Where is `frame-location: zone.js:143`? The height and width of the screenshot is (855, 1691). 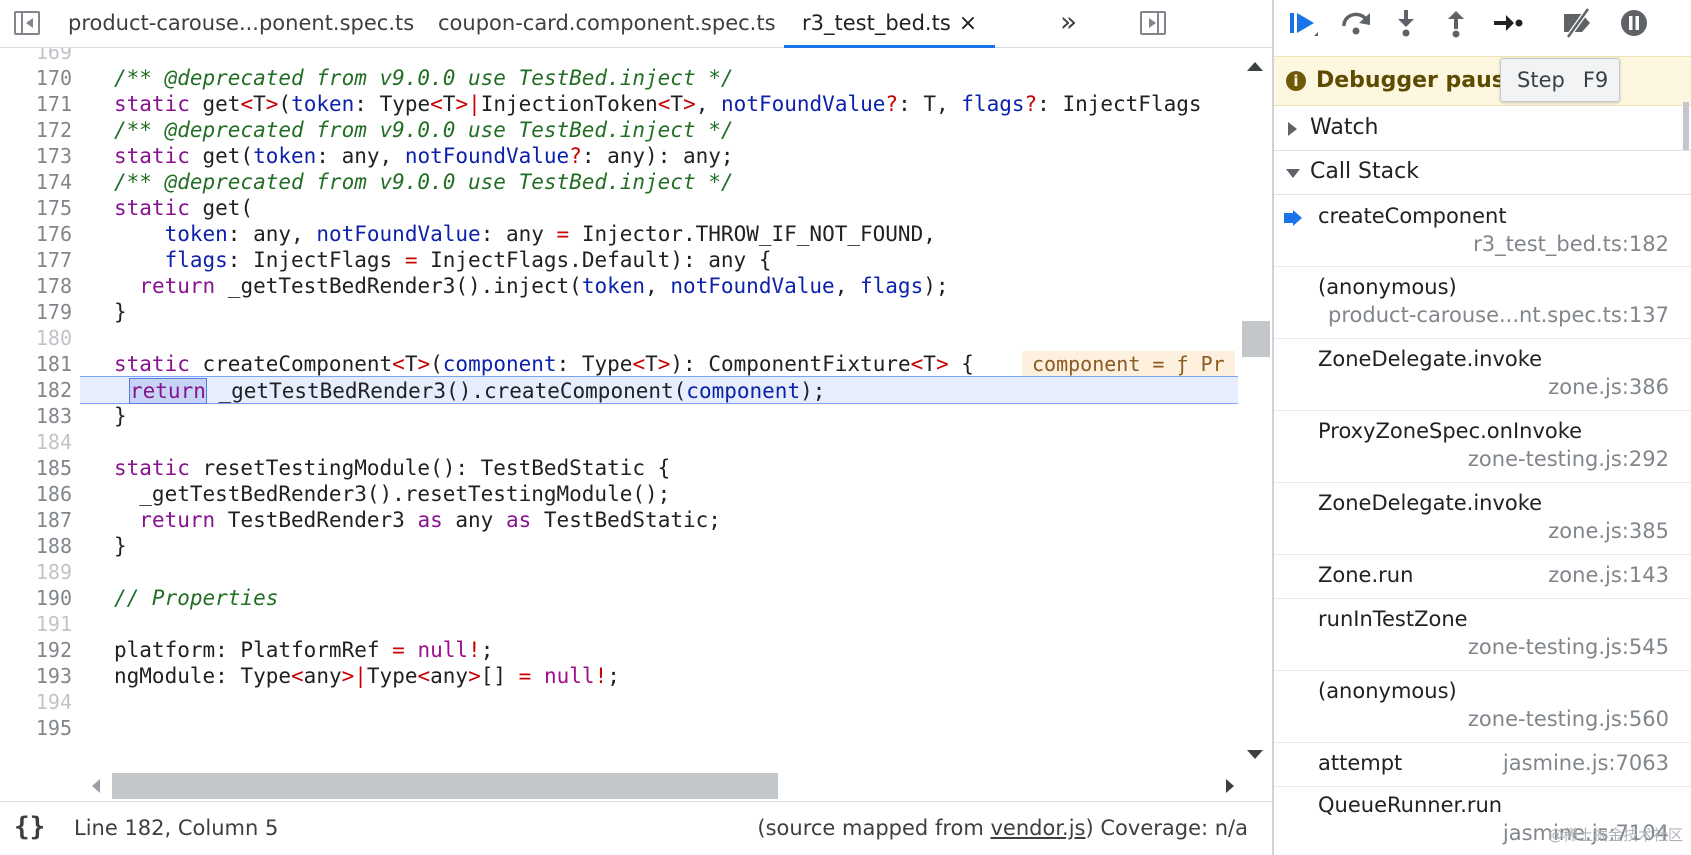 frame-location: zone.js:143 is located at coordinates (1608, 575).